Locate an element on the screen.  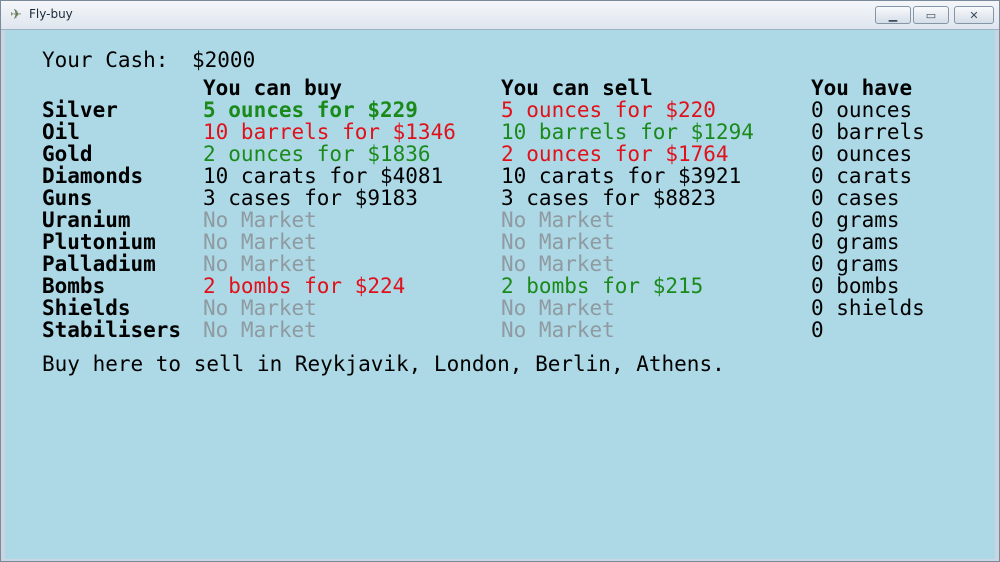
close-button: ✕ is located at coordinates (974, 15).